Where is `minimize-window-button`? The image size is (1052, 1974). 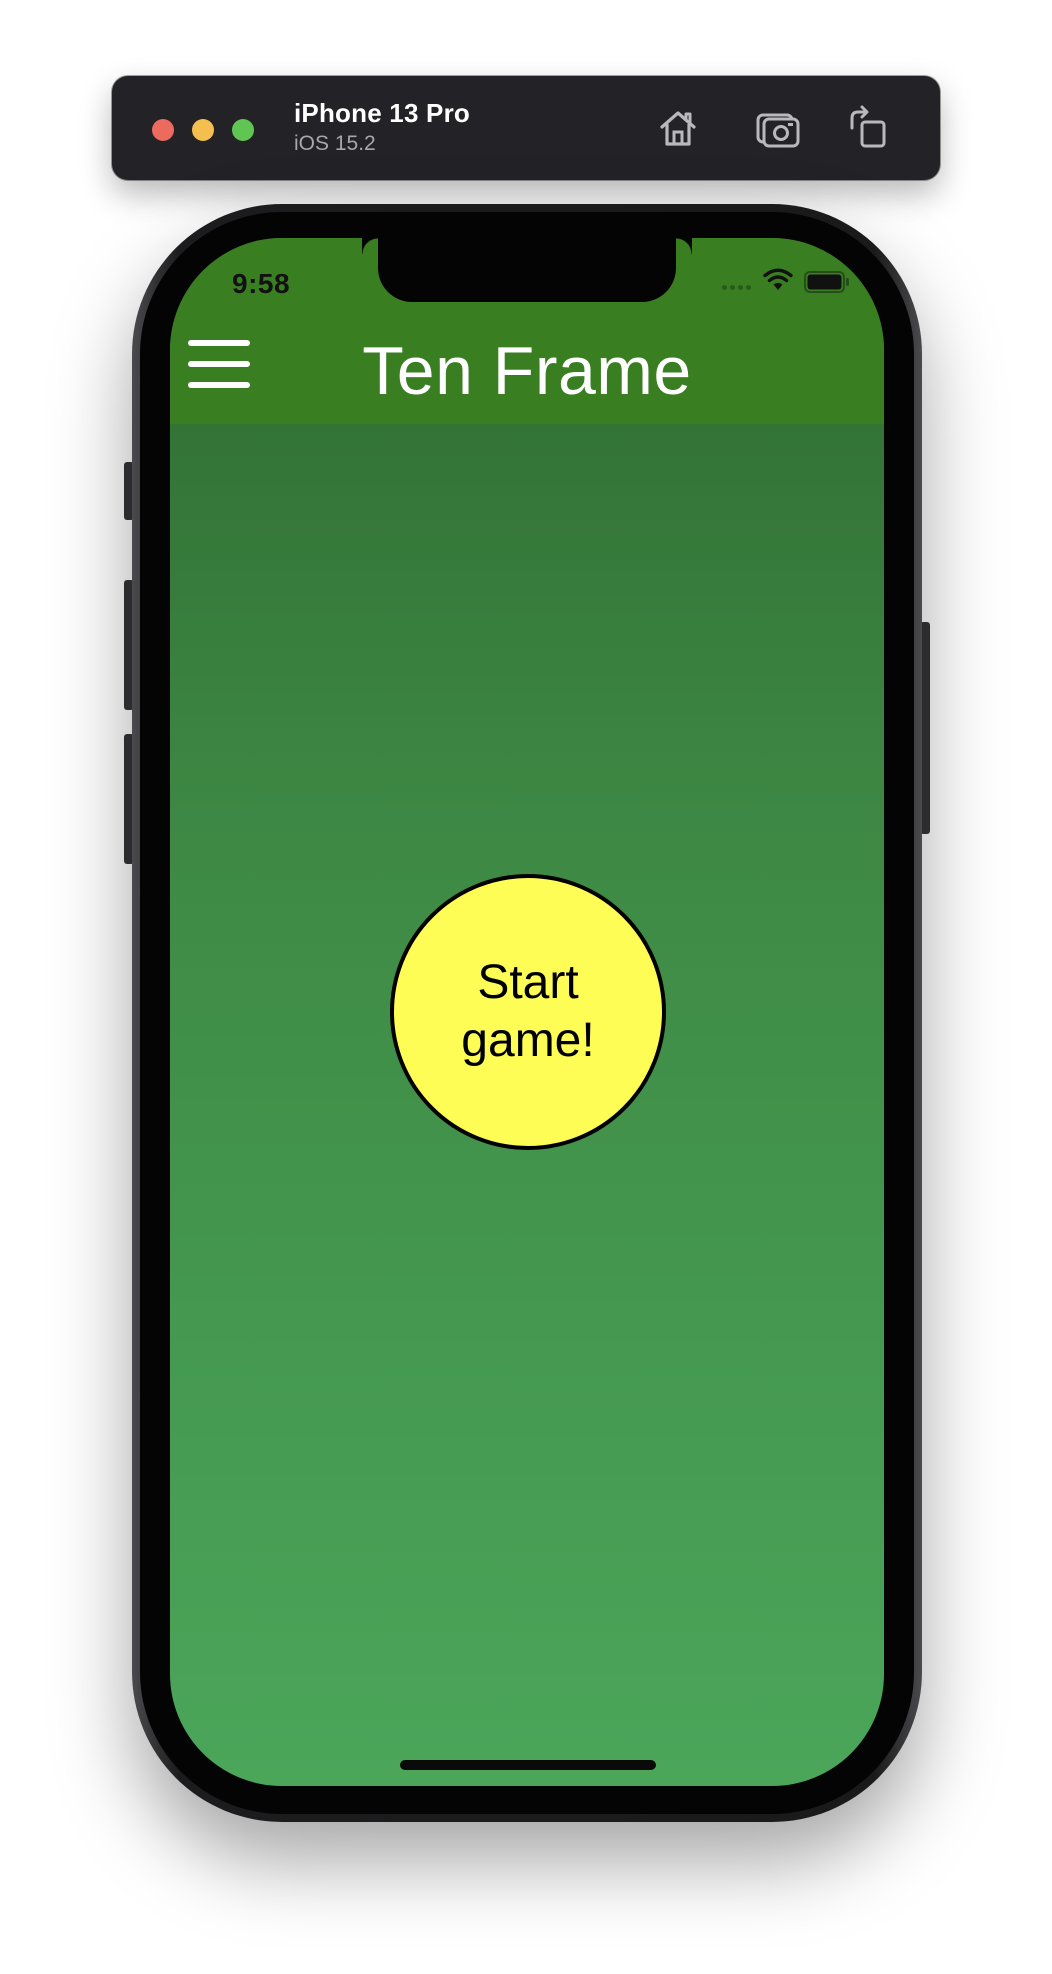
minimize-window-button is located at coordinates (203, 130).